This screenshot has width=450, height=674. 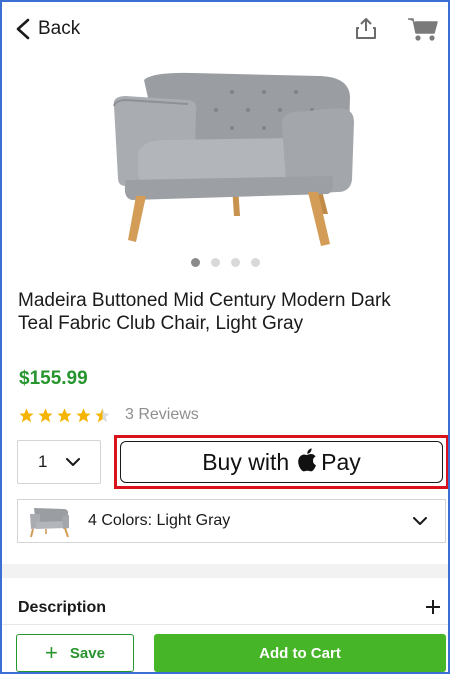 What do you see at coordinates (341, 461) in the screenshot?
I see `applepay-suffix: Pay` at bounding box center [341, 461].